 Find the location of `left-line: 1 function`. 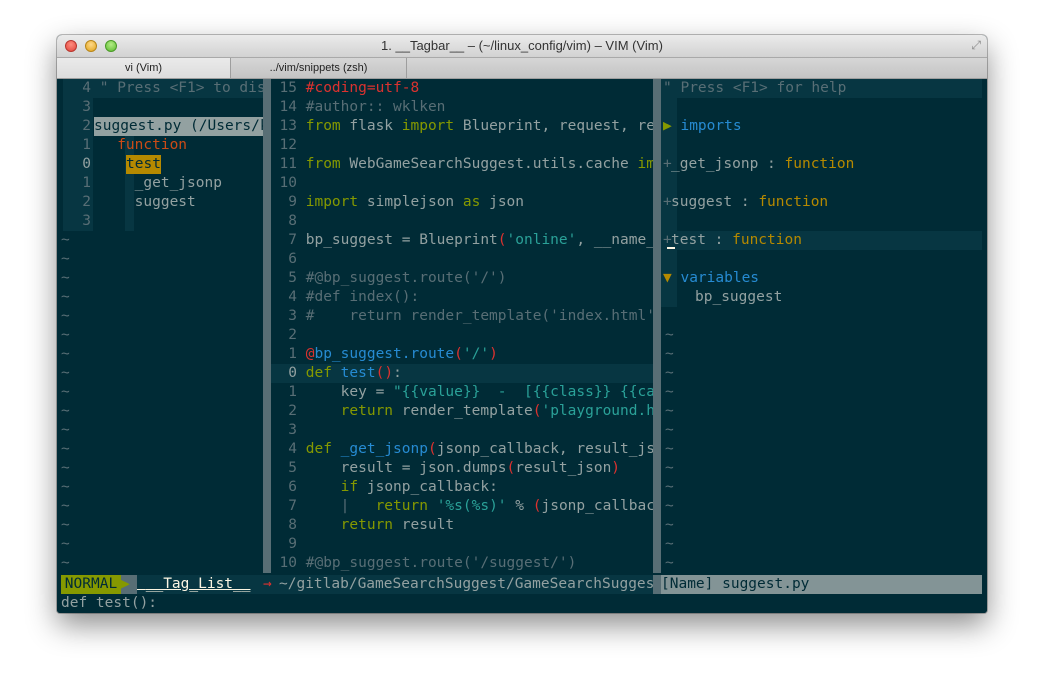

left-line: 1 function is located at coordinates (135, 145).